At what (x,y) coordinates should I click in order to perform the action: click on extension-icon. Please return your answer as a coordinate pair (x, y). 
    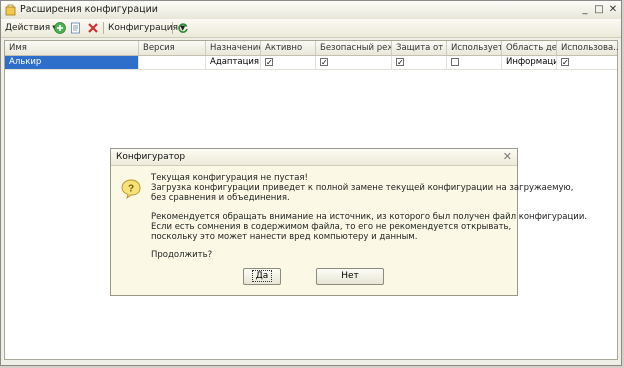
    Looking at the image, I should click on (10, 10).